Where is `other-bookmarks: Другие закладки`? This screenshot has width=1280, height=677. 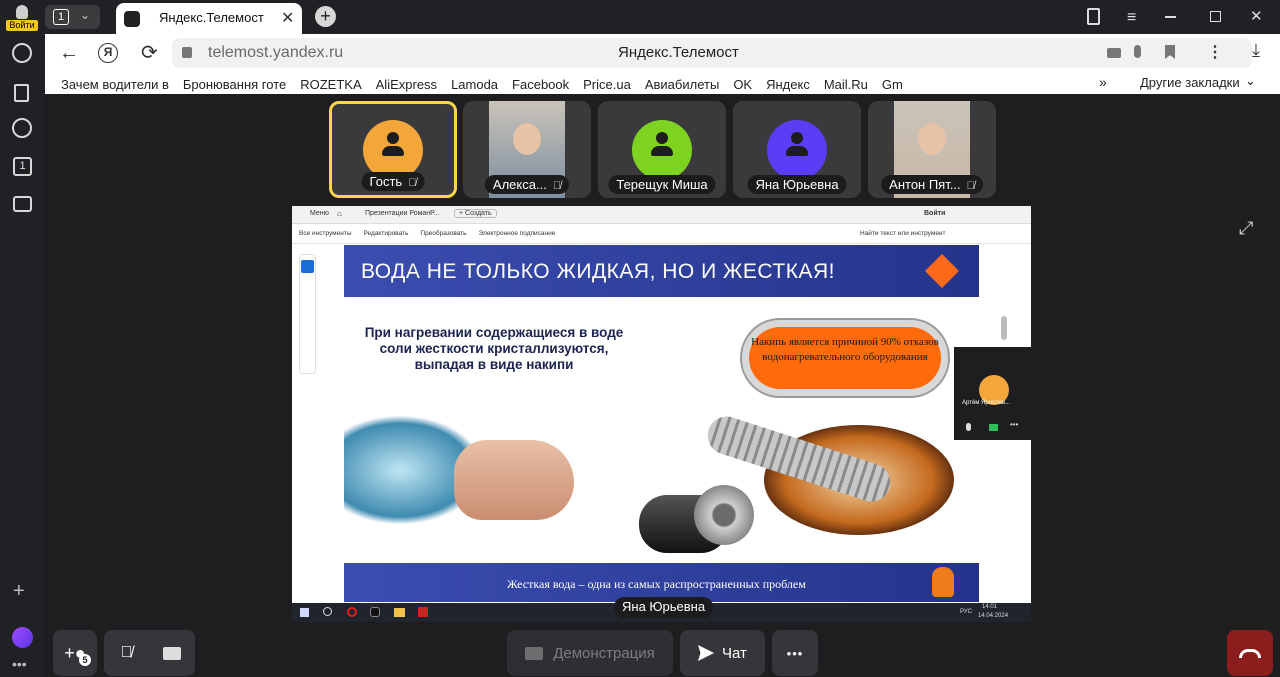 other-bookmarks: Другие закладки is located at coordinates (1190, 82).